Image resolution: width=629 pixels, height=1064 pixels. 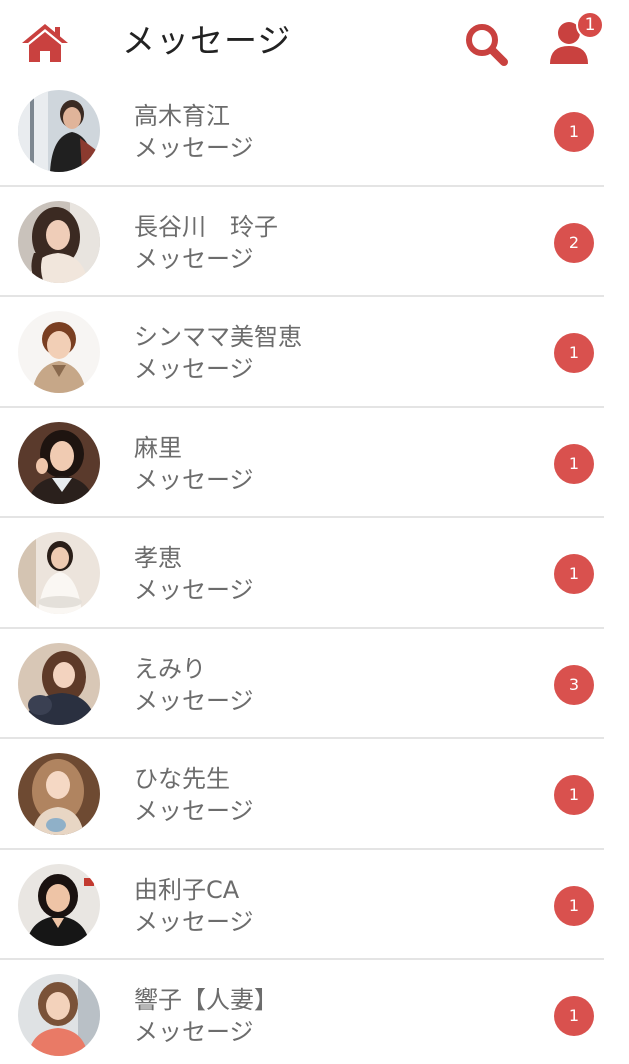 What do you see at coordinates (314, 352) in the screenshot?
I see `conversation-row: シンママ美智恵 メッセージ 1` at bounding box center [314, 352].